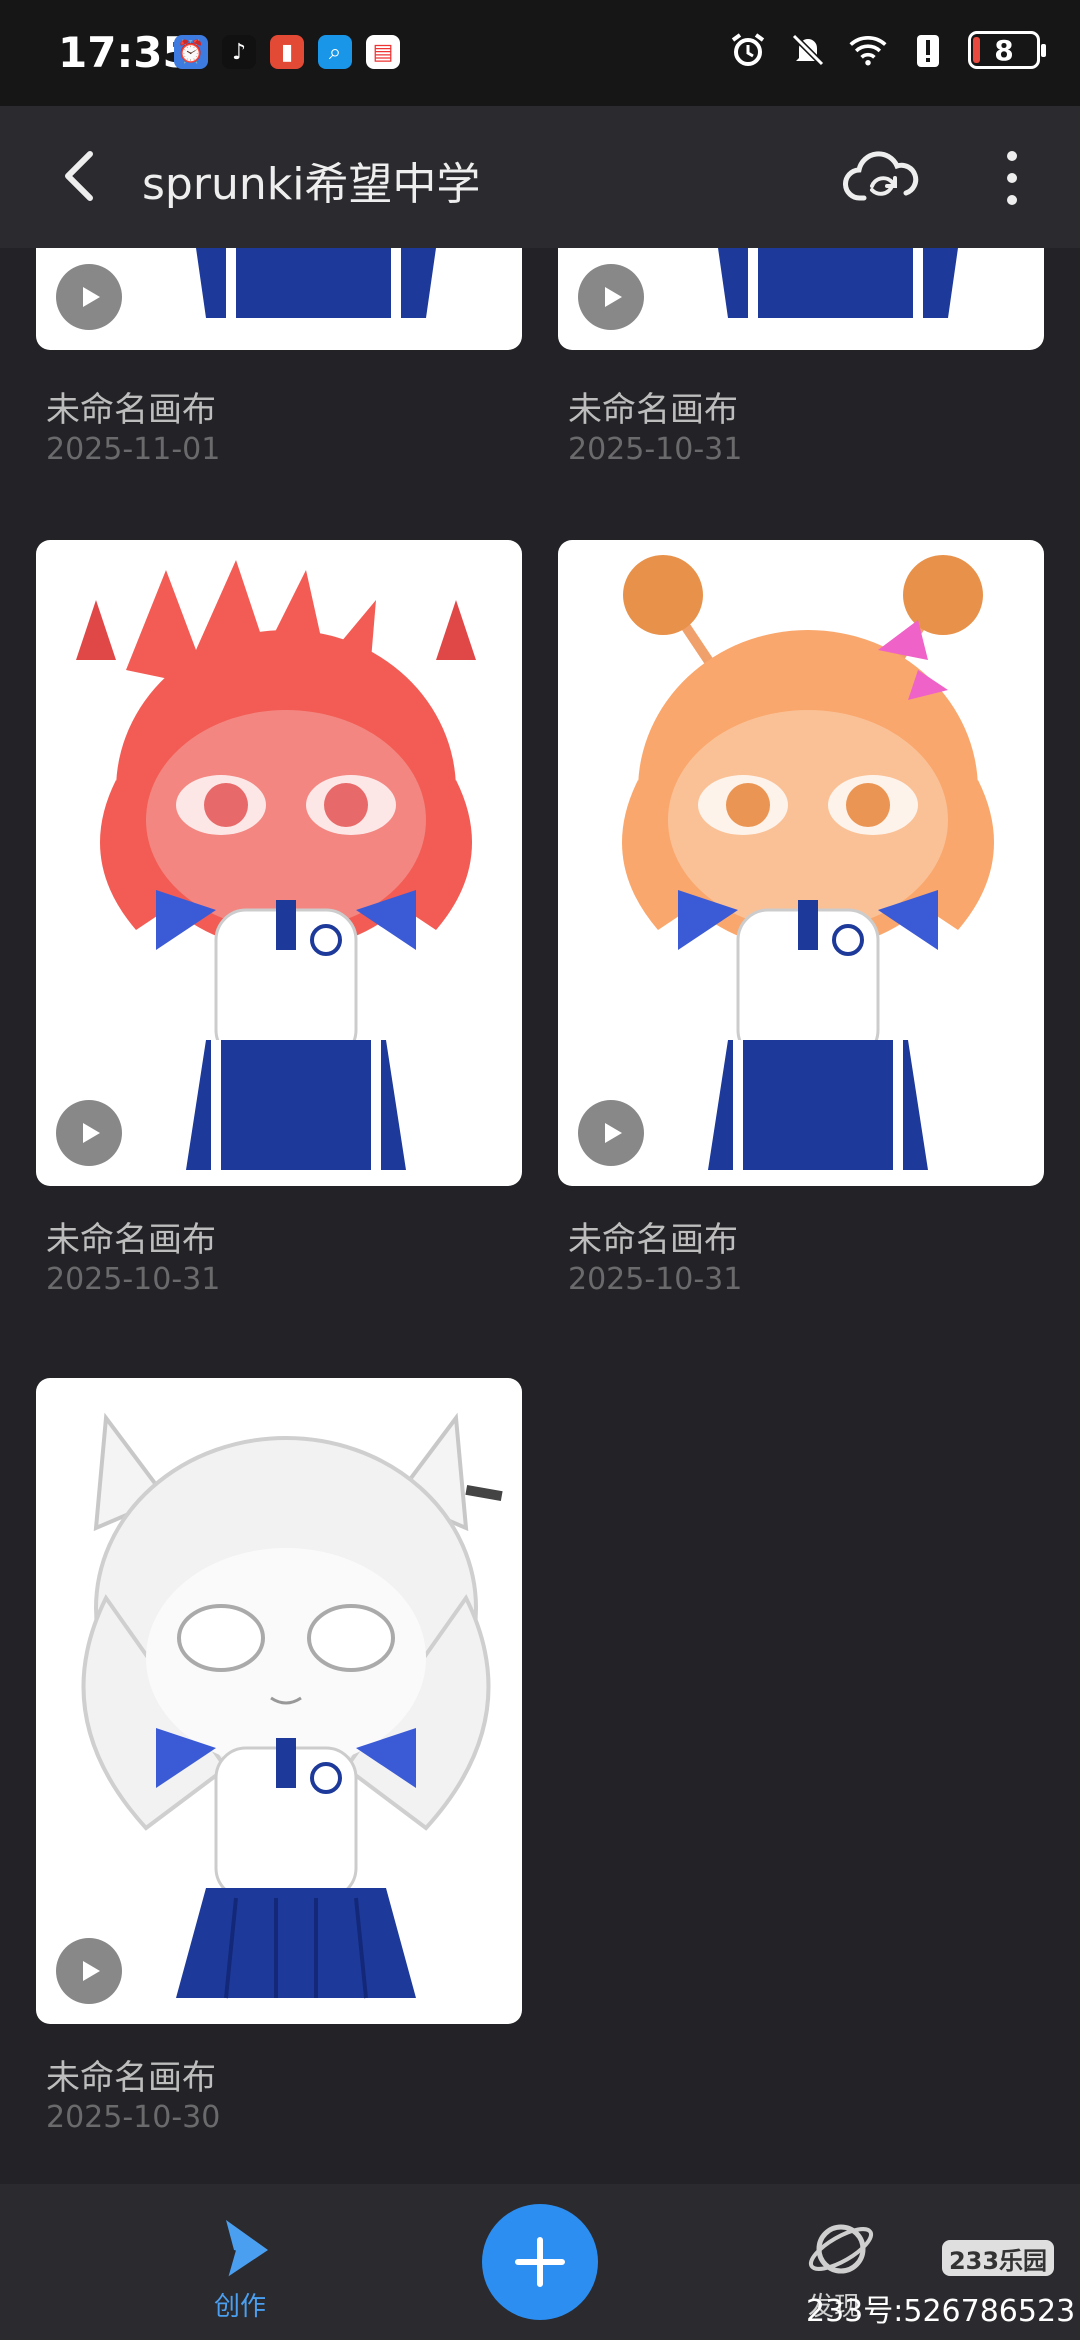 This screenshot has height=2340, width=1080. What do you see at coordinates (240, 2304) in the screenshot?
I see `tab-create: 创作` at bounding box center [240, 2304].